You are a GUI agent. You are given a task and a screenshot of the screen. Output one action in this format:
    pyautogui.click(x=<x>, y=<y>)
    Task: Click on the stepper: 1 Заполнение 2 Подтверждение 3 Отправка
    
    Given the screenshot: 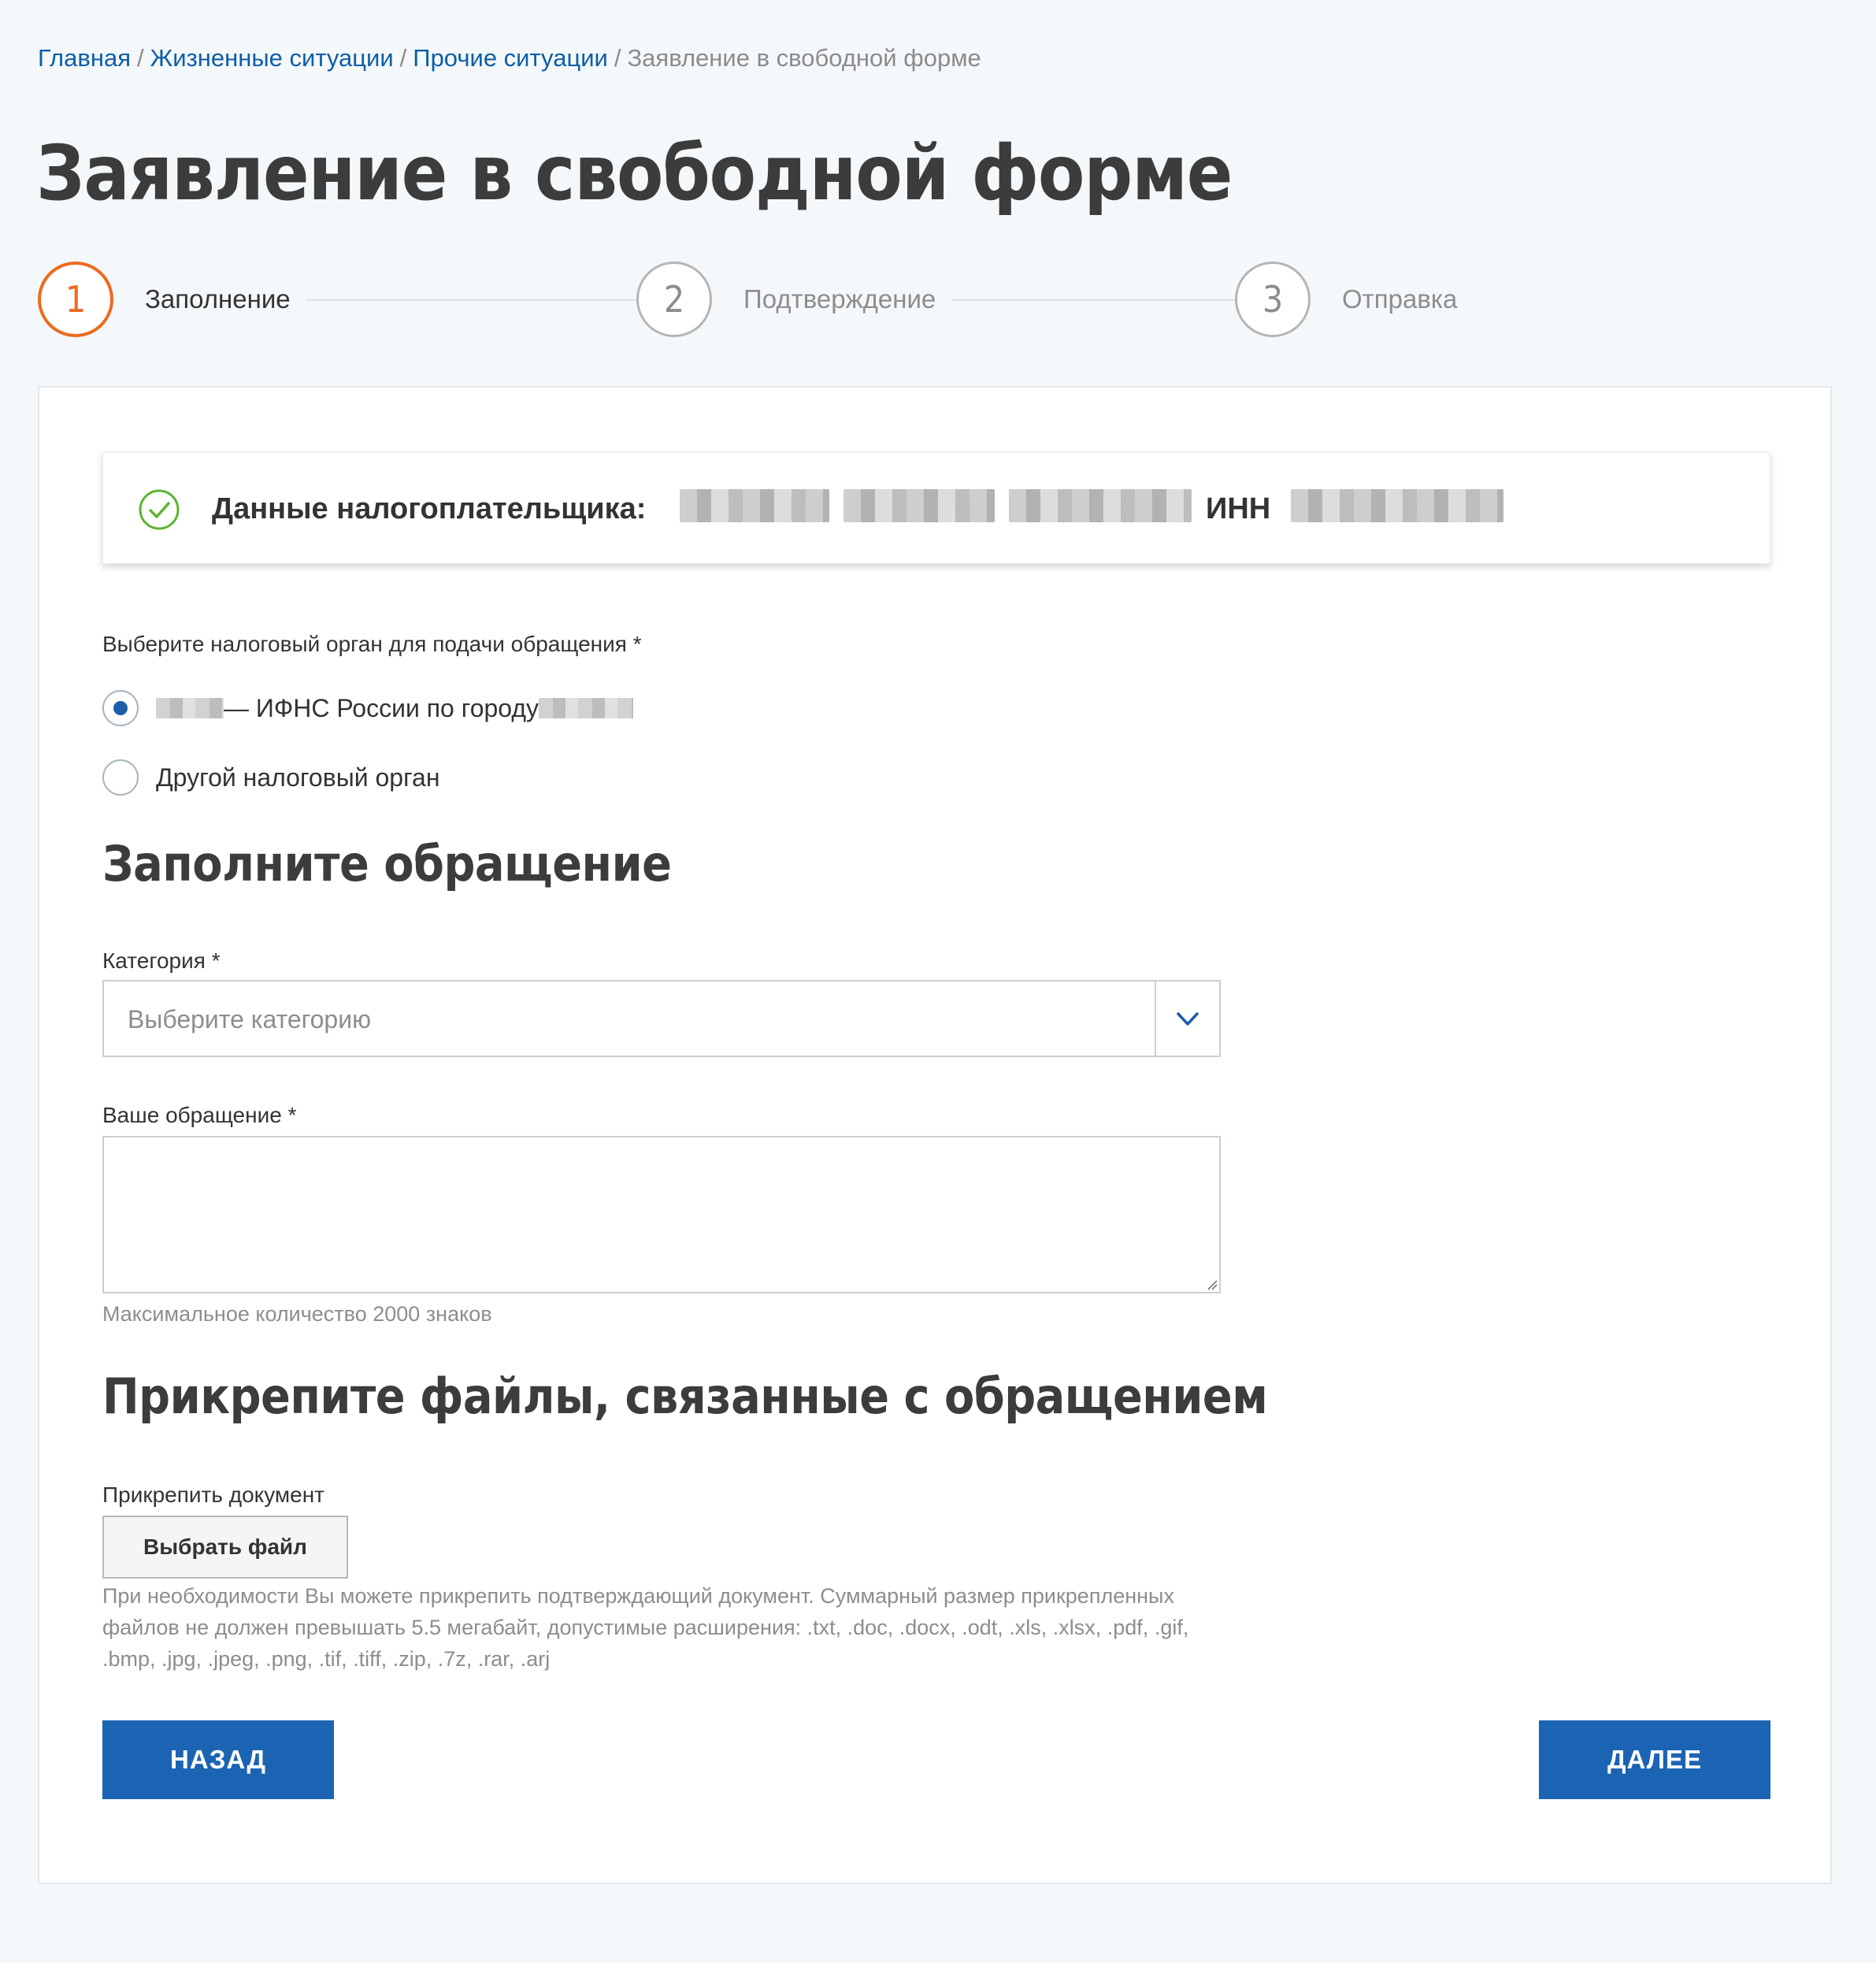 What is the action you would take?
    pyautogui.click(x=774, y=299)
    